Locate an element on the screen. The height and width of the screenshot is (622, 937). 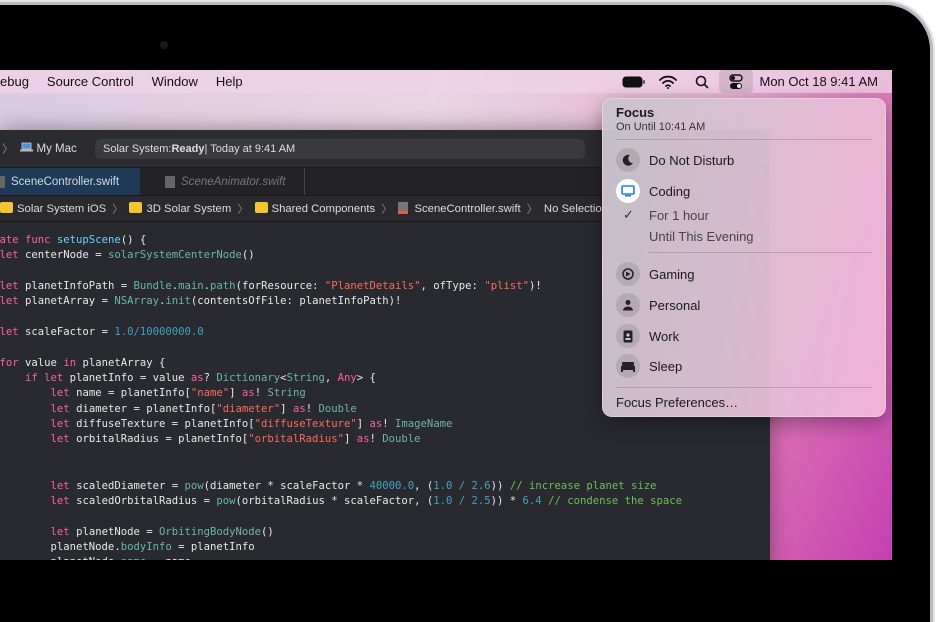
code-token: Double is located at coordinates (337, 408).